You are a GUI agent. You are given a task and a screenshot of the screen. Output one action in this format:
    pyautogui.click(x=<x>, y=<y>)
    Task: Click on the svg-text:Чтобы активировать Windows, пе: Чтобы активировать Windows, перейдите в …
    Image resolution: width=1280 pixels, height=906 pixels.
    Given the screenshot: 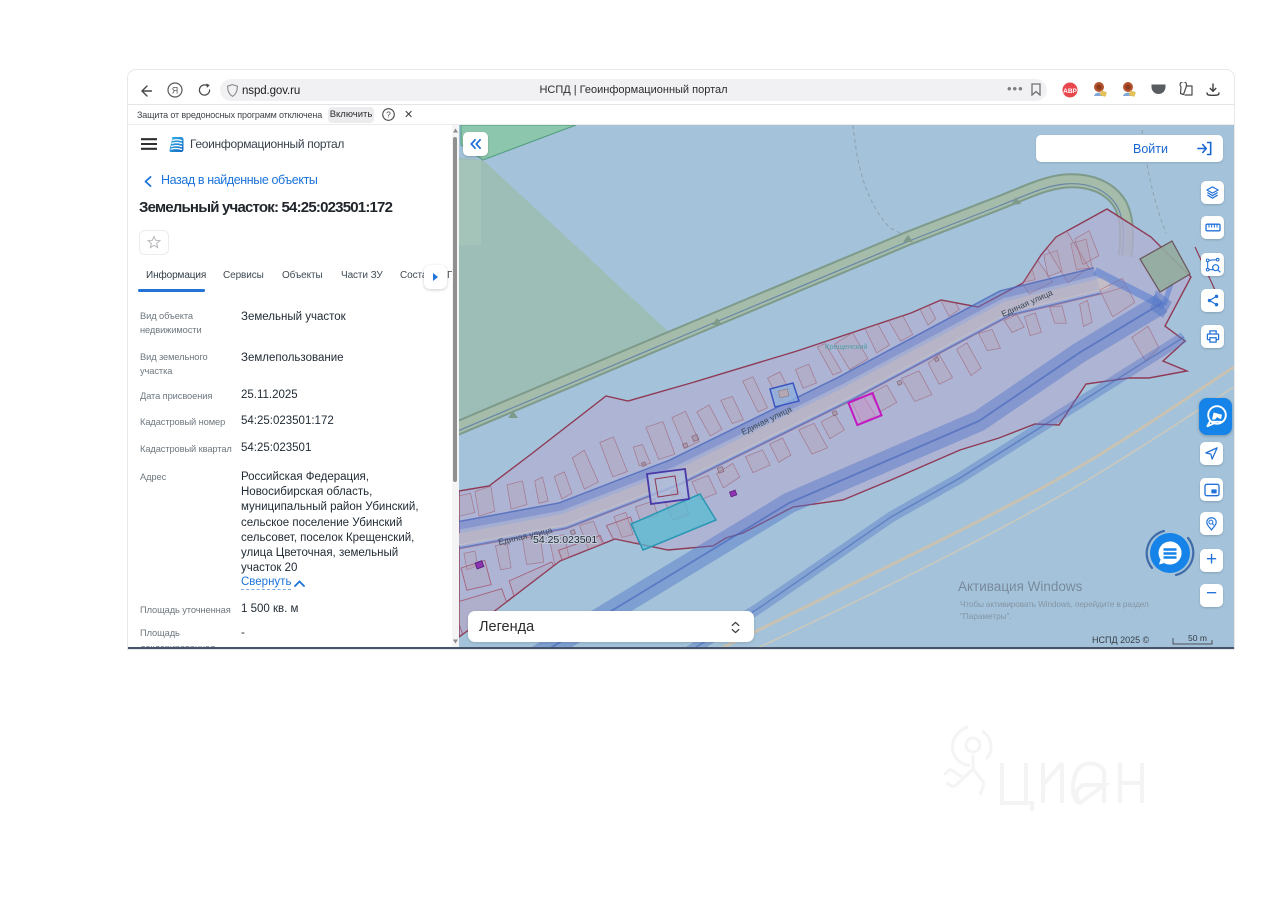 What is the action you would take?
    pyautogui.click(x=1054, y=604)
    